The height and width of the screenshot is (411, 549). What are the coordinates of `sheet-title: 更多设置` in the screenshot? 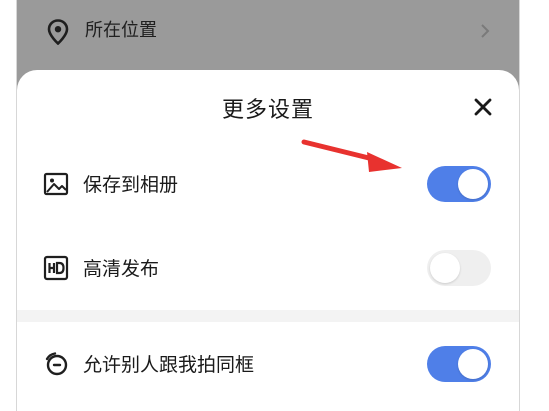 It's located at (267, 110).